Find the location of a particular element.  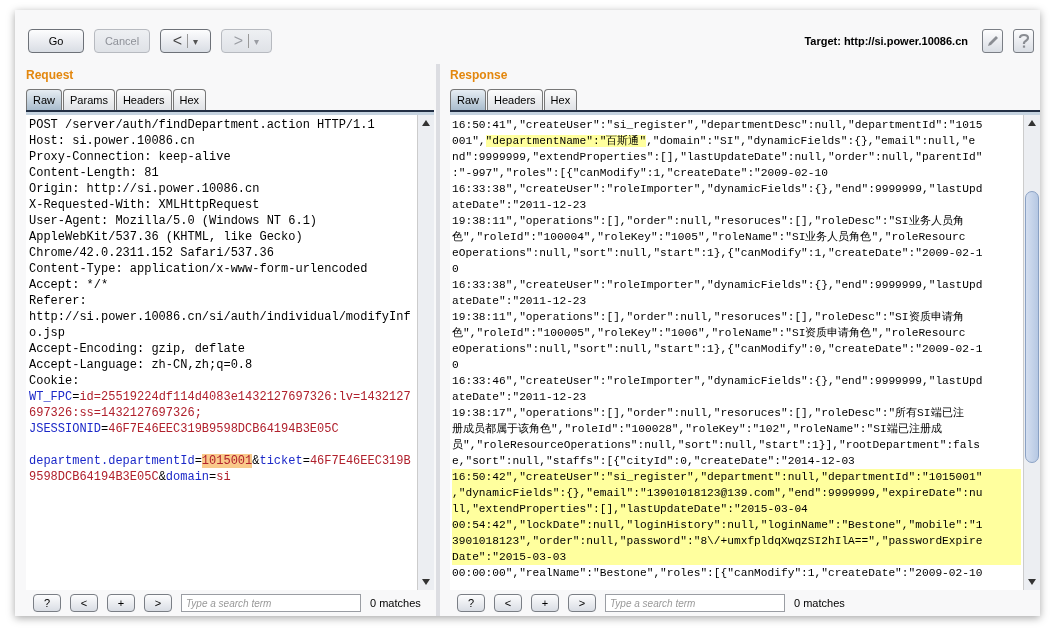

response-line: nd":9999999,"extendProperties":[],"lastUpdateDate":null,"order":null,"parentId" is located at coordinates (718, 157).